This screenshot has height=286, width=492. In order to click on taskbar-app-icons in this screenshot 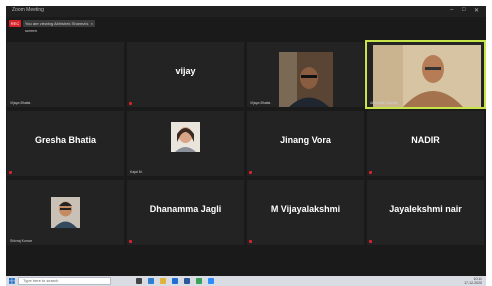, I will do `click(175, 281)`.